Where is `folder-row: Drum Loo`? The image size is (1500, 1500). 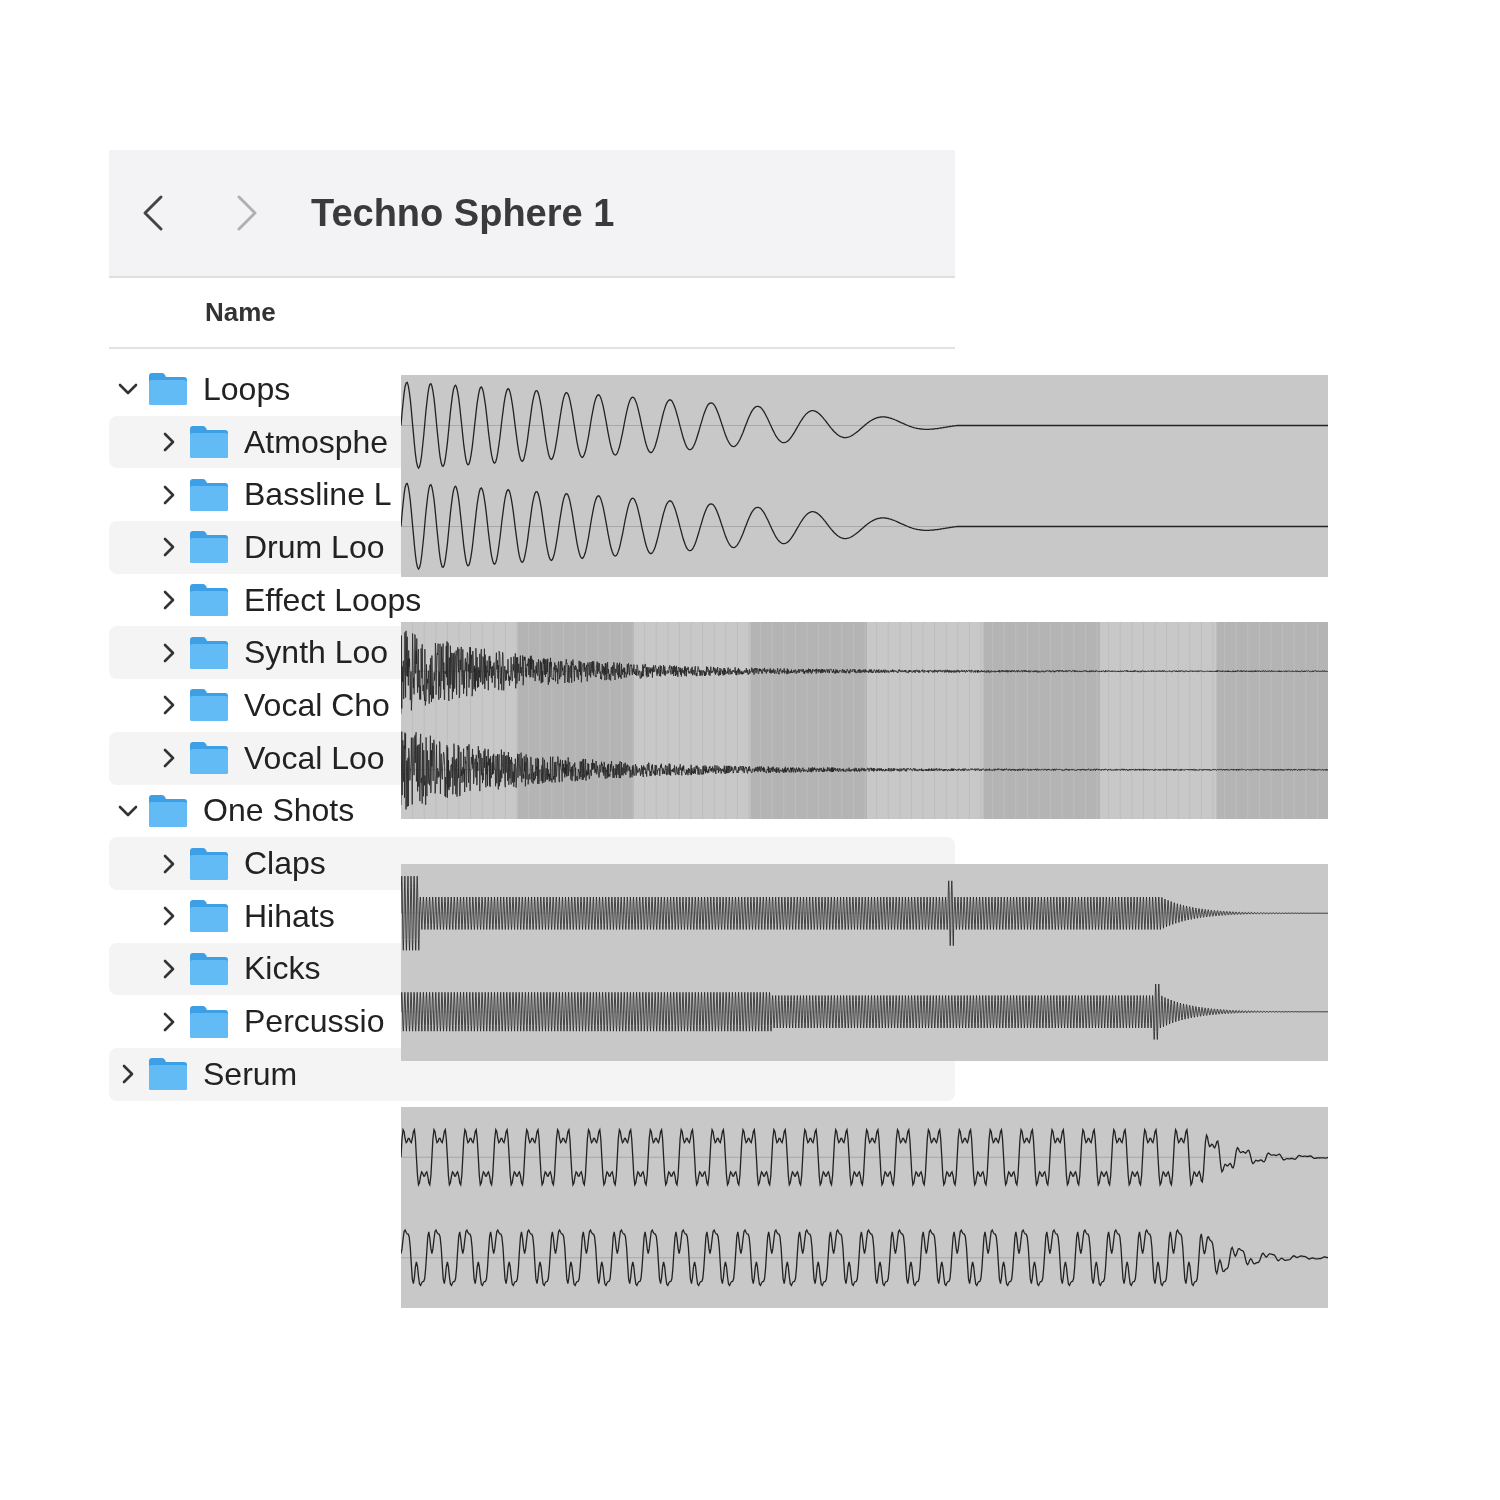
folder-row: Drum Loo is located at coordinates (255, 547).